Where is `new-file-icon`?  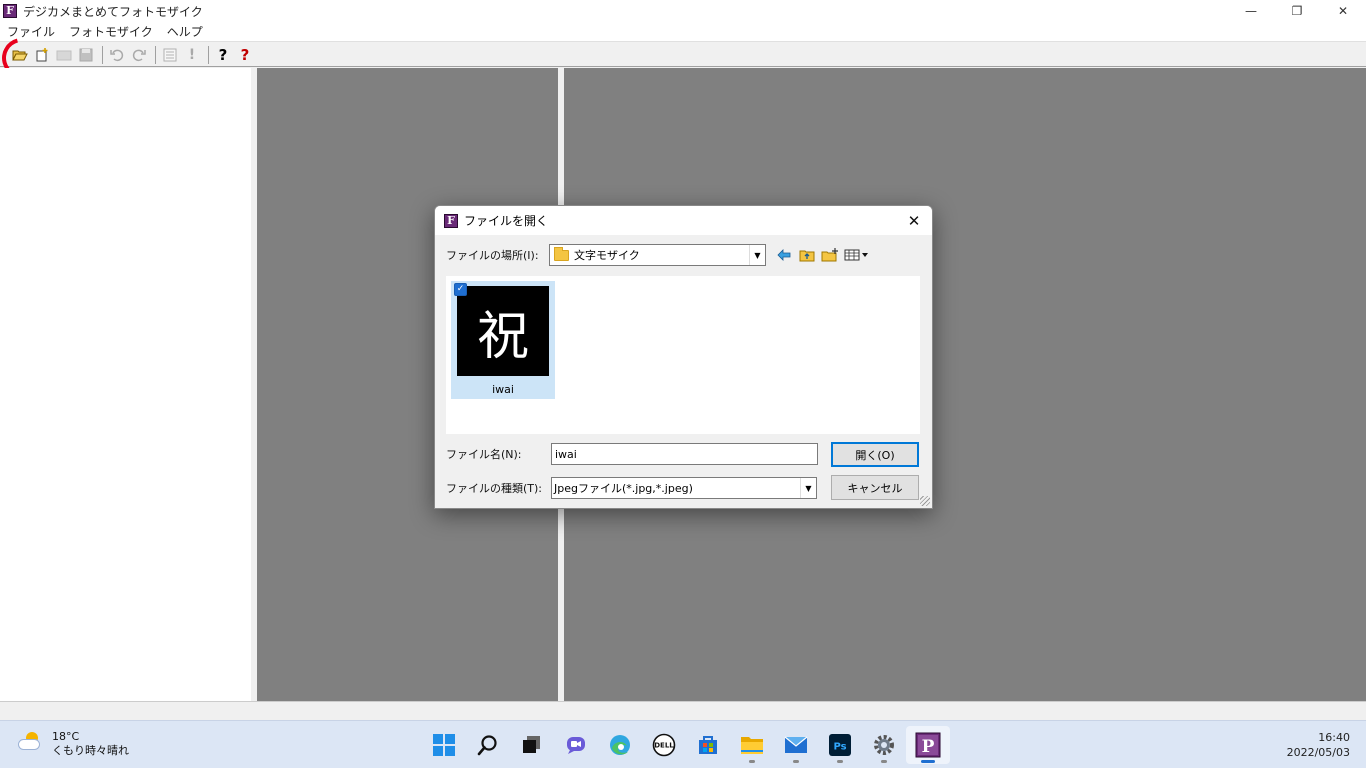 new-file-icon is located at coordinates (42, 55).